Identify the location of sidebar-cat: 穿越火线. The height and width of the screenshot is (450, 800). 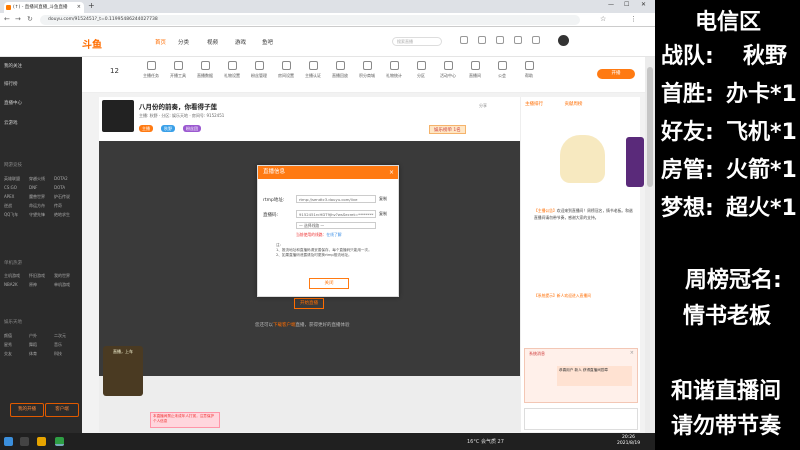
(41, 178).